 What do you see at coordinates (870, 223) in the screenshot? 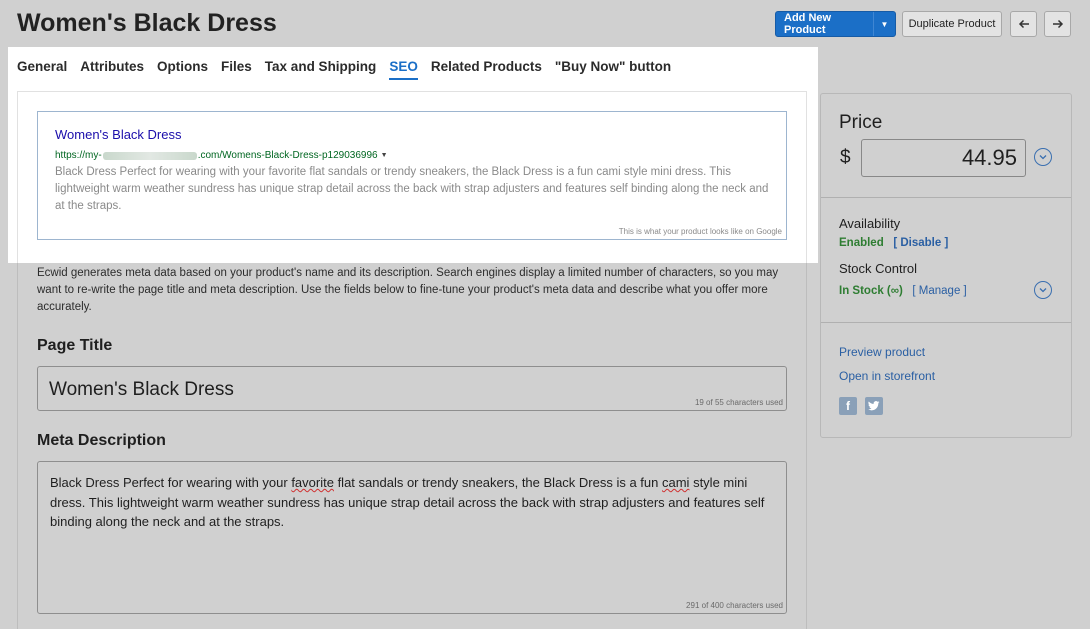
I see `availability-label: Availability` at bounding box center [870, 223].